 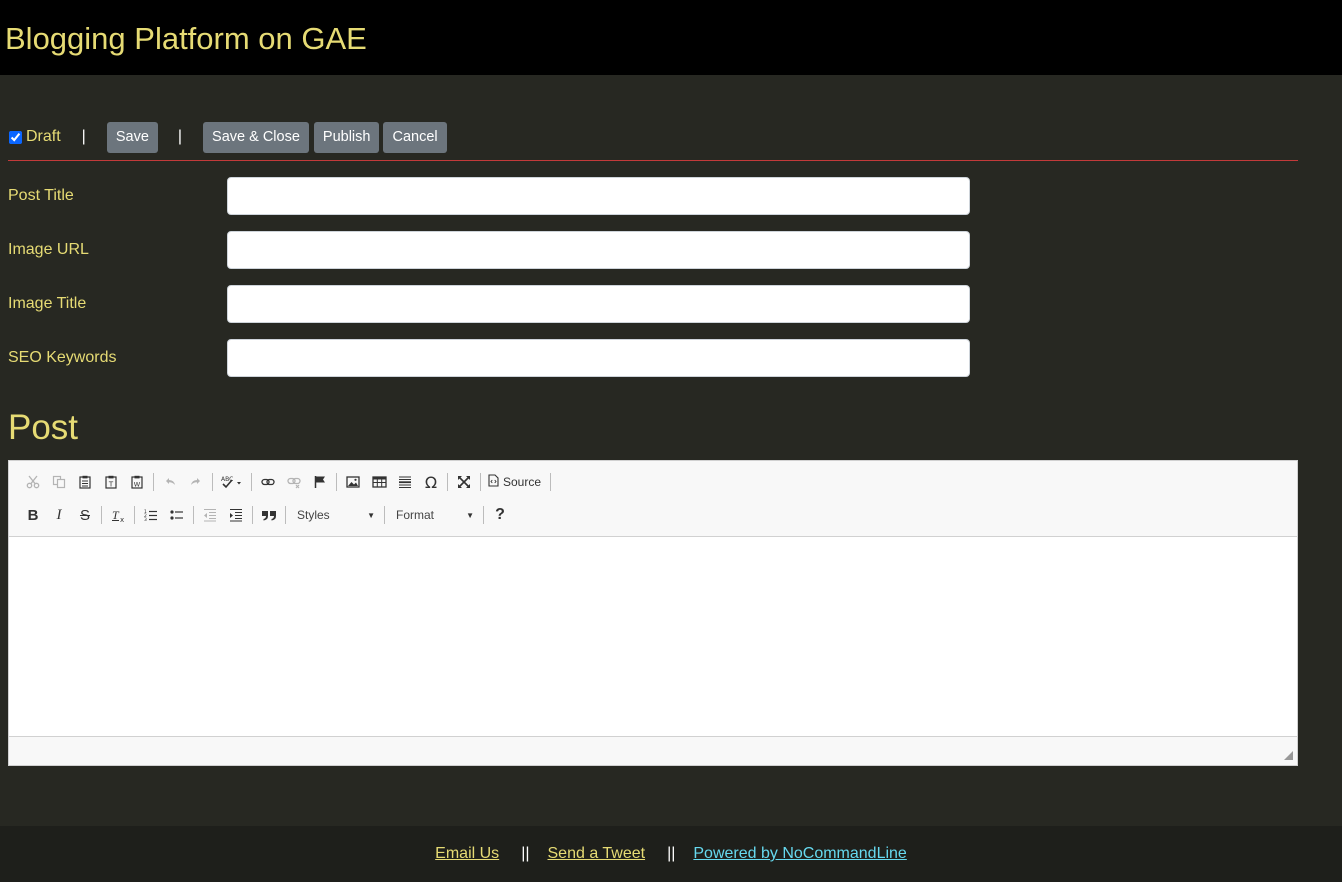 What do you see at coordinates (269, 515) in the screenshot?
I see `blockquote-icon` at bounding box center [269, 515].